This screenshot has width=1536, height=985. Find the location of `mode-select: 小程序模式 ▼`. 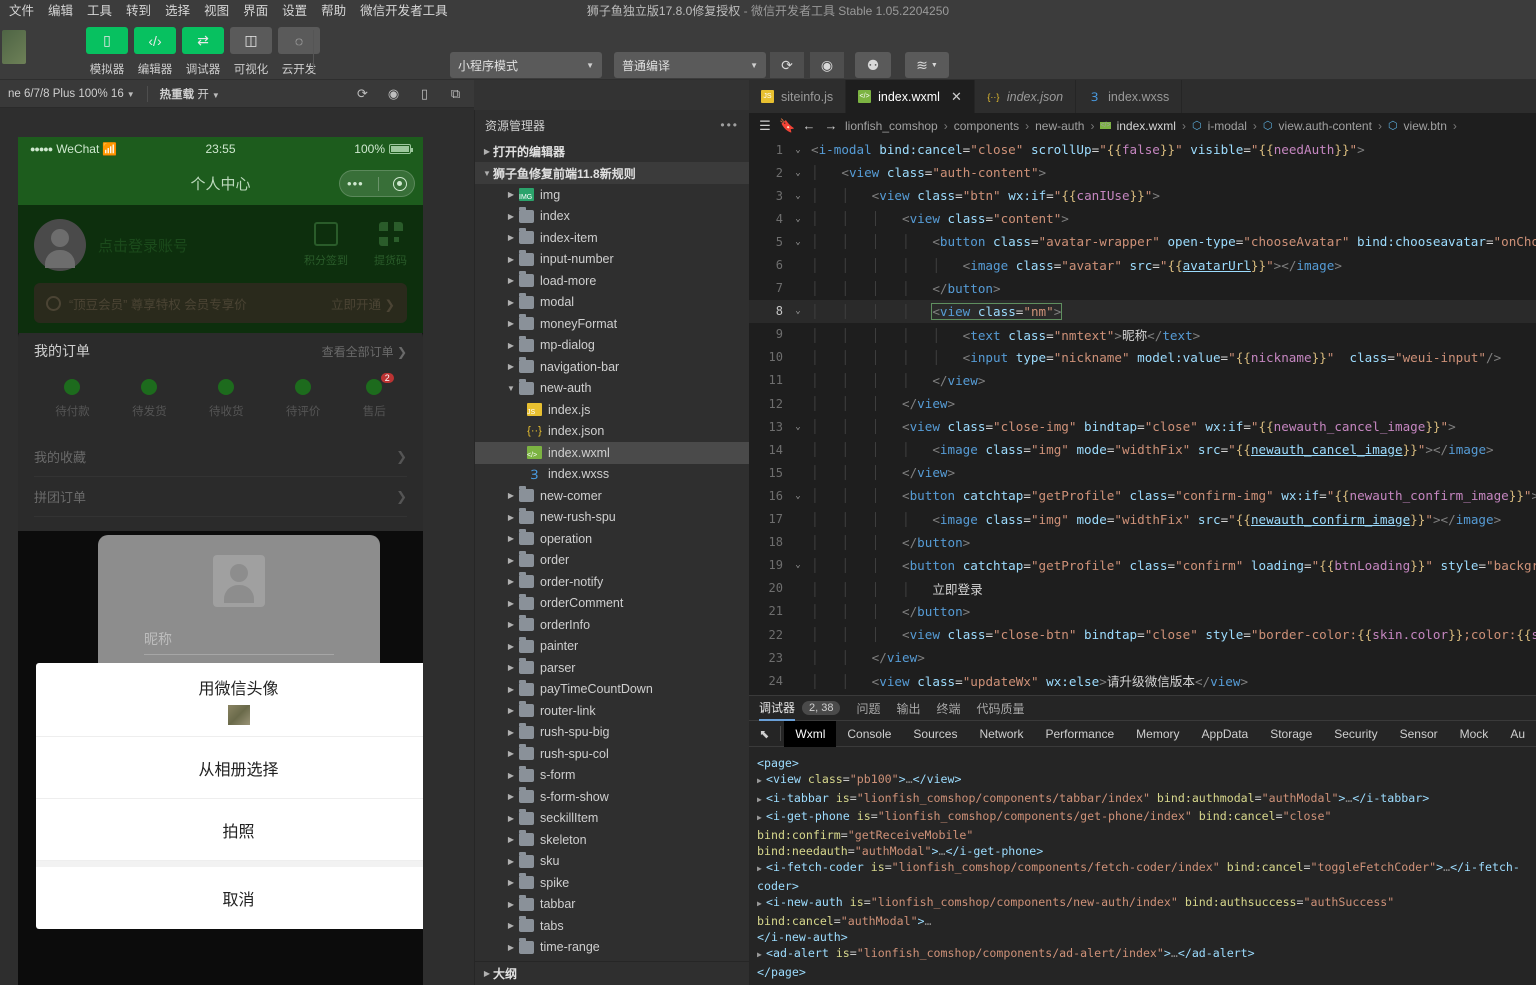

mode-select: 小程序模式 ▼ is located at coordinates (526, 65).